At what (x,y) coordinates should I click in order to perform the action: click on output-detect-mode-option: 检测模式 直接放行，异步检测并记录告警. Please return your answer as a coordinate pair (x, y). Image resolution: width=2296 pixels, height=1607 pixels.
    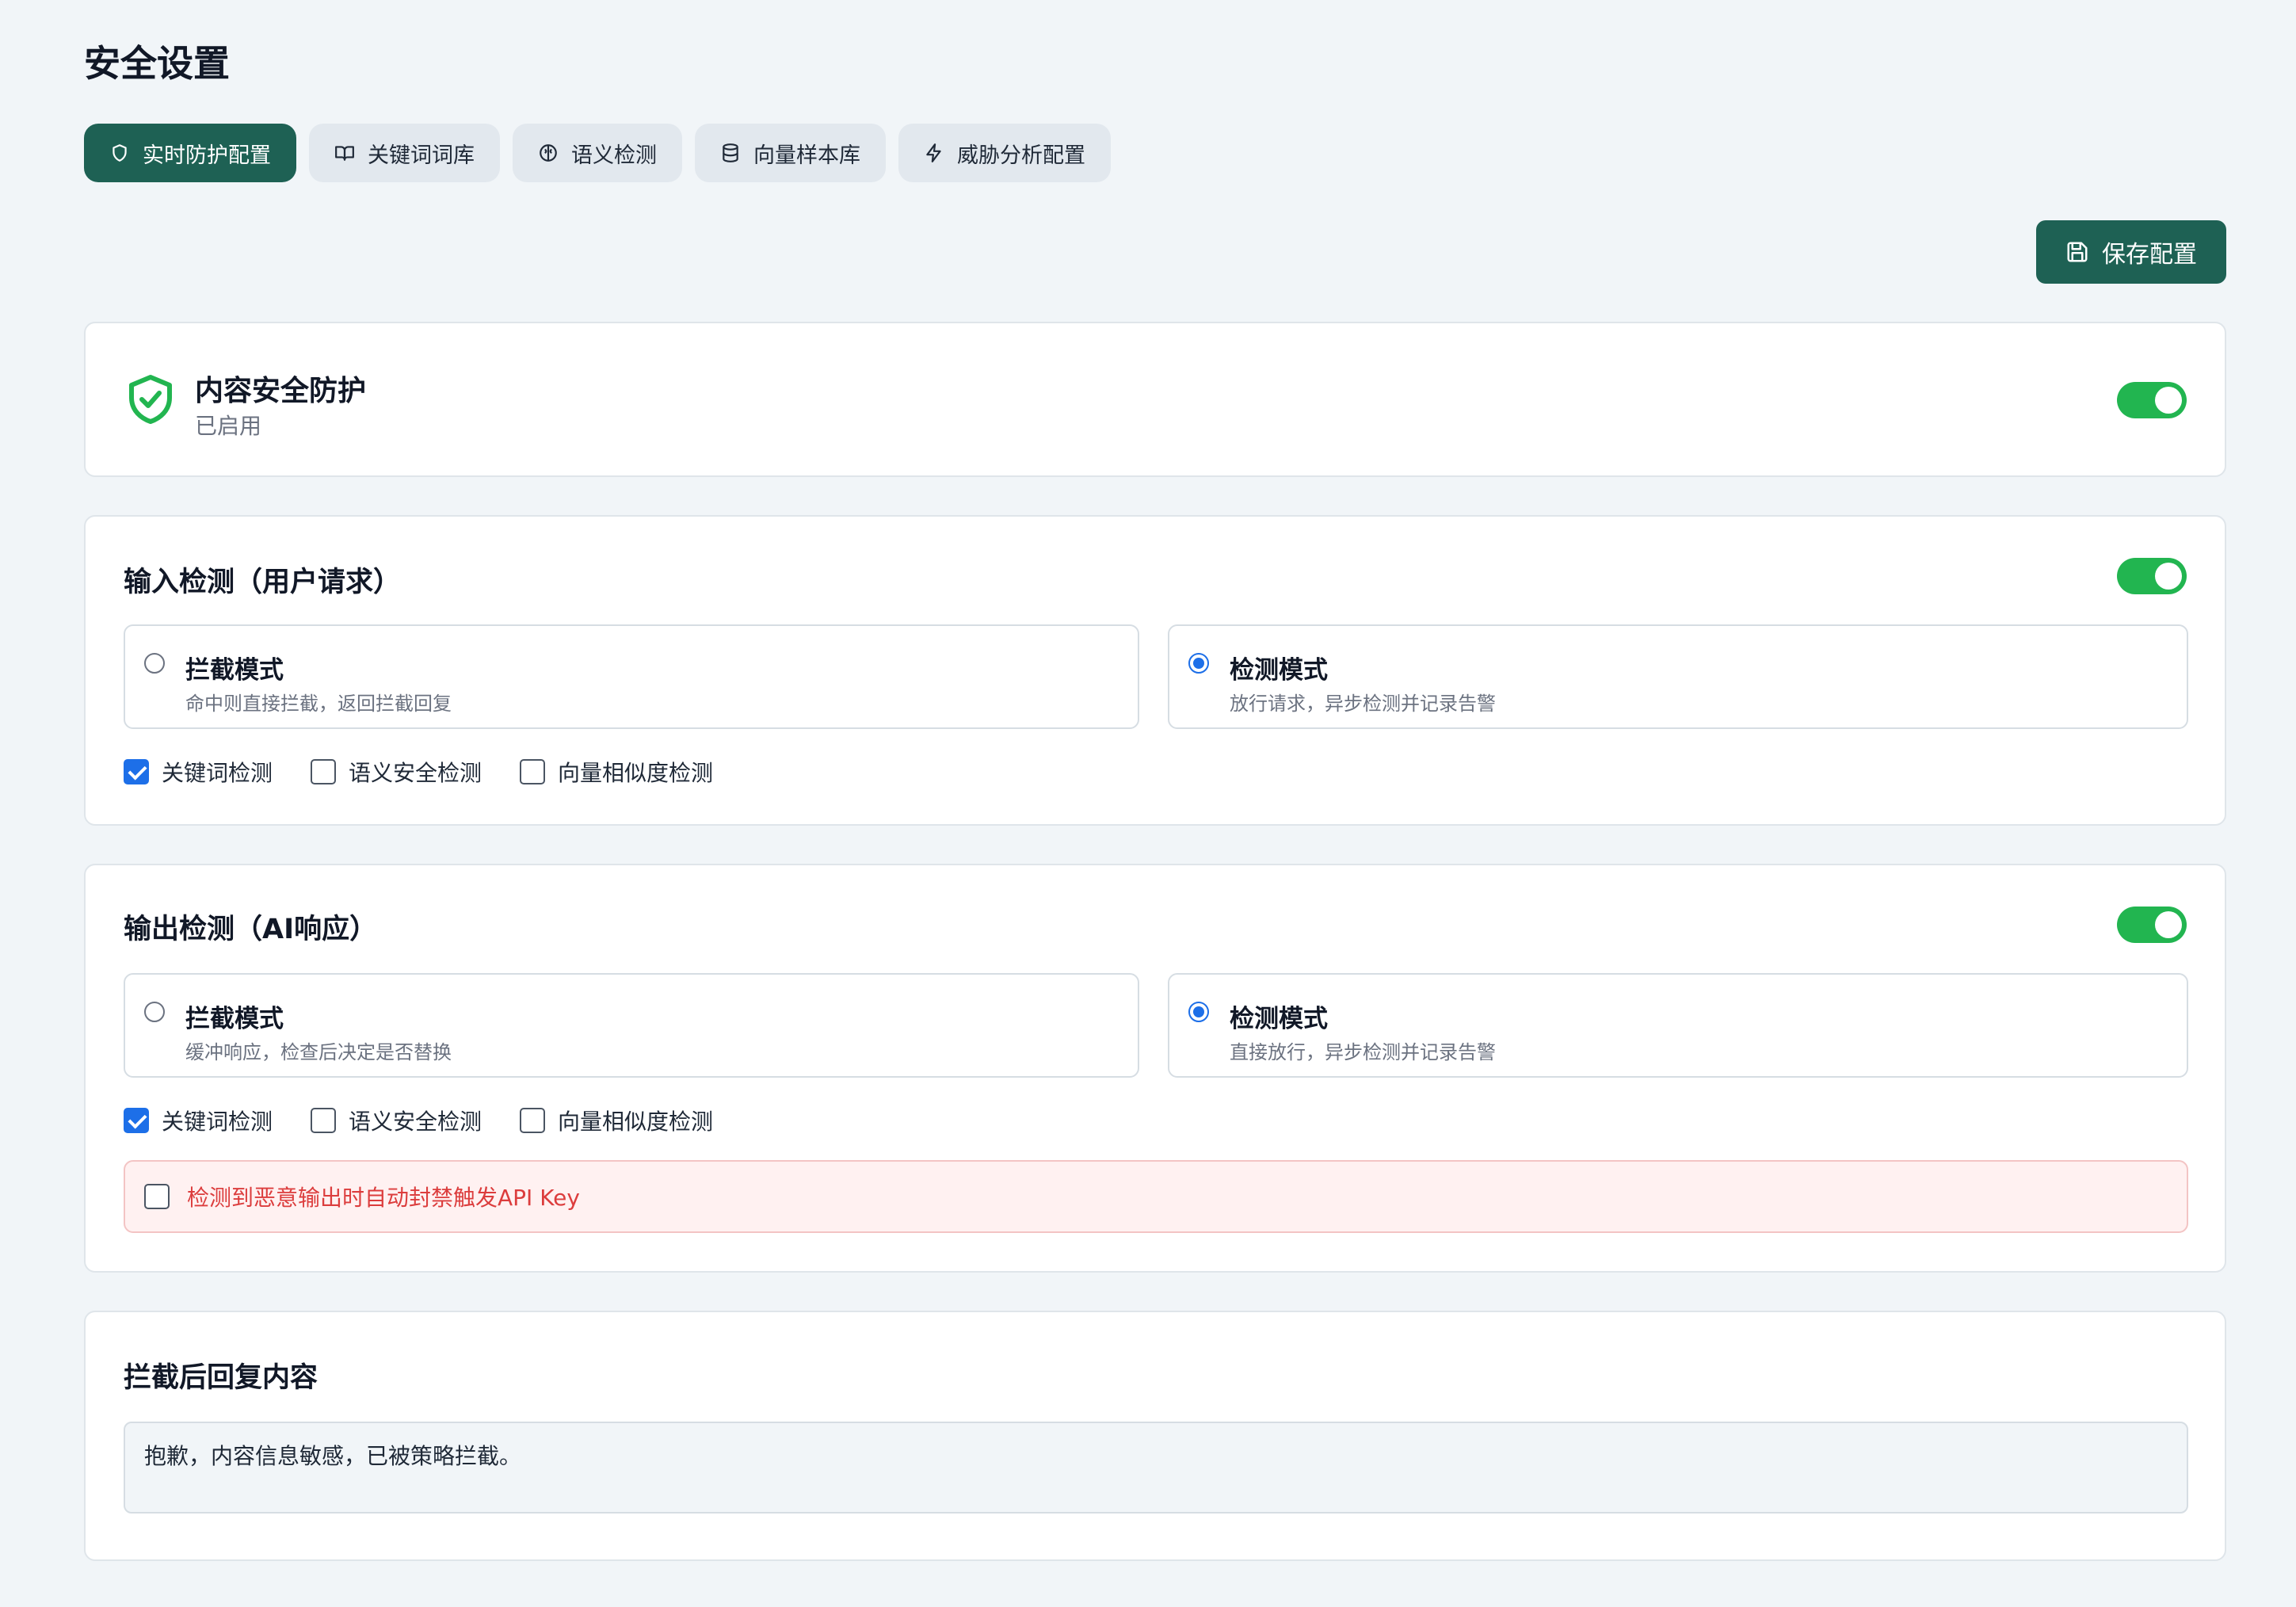
    Looking at the image, I should click on (1678, 1025).